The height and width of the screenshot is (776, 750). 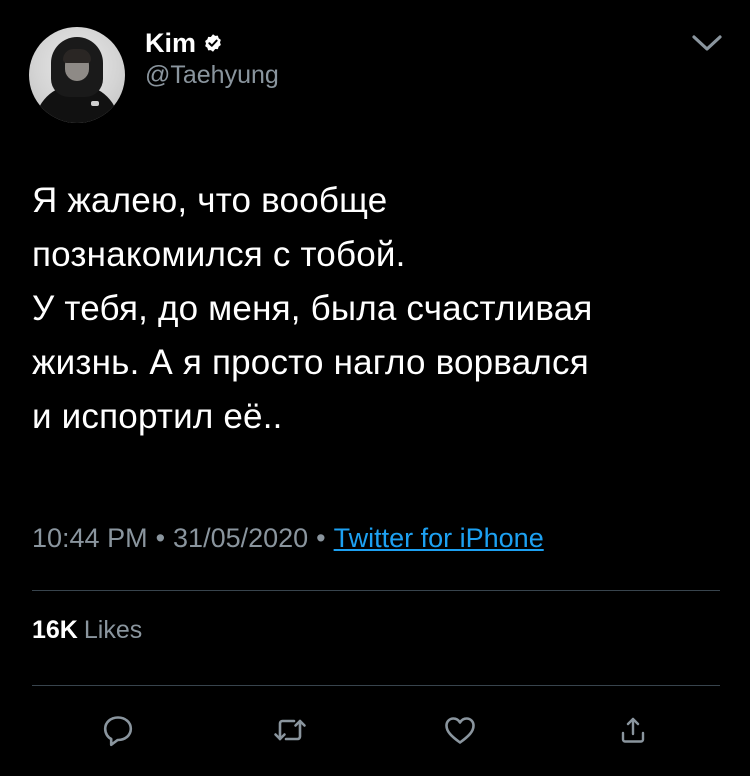 I want to click on heart-icon, so click(x=460, y=730).